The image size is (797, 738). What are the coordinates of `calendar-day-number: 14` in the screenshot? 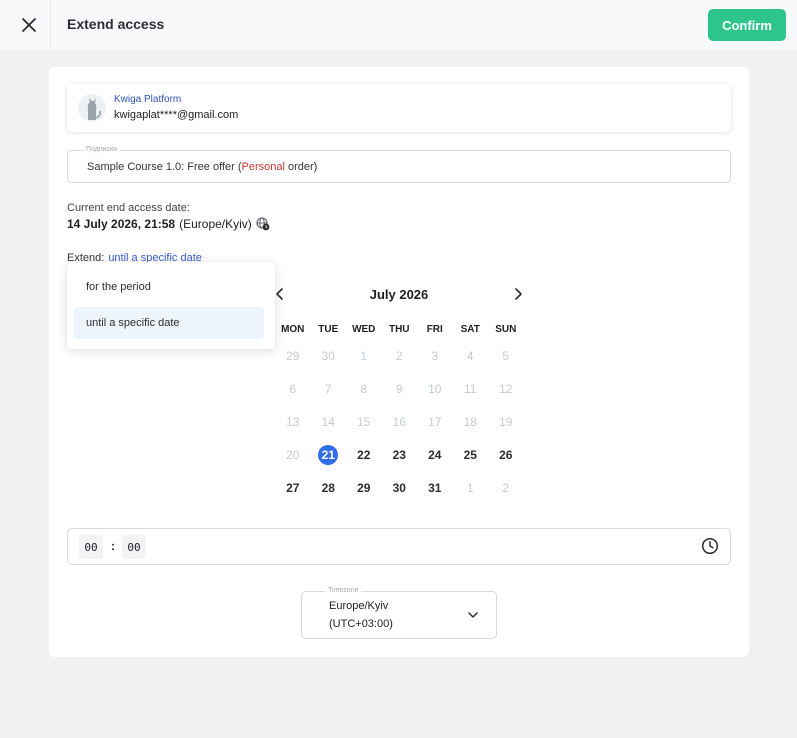 It's located at (328, 421).